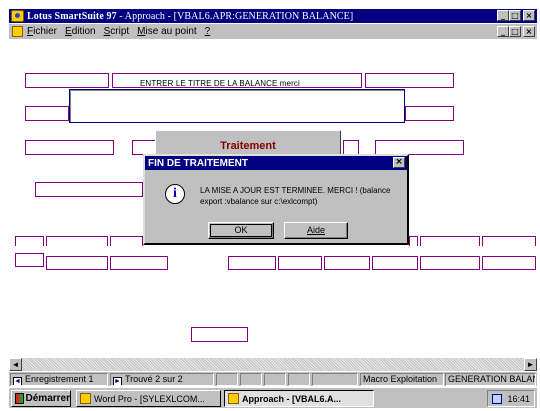 The width and height of the screenshot is (540, 411). What do you see at coordinates (198, 163) in the screenshot?
I see `dialog-title: FIN DE TRAITEMENT` at bounding box center [198, 163].